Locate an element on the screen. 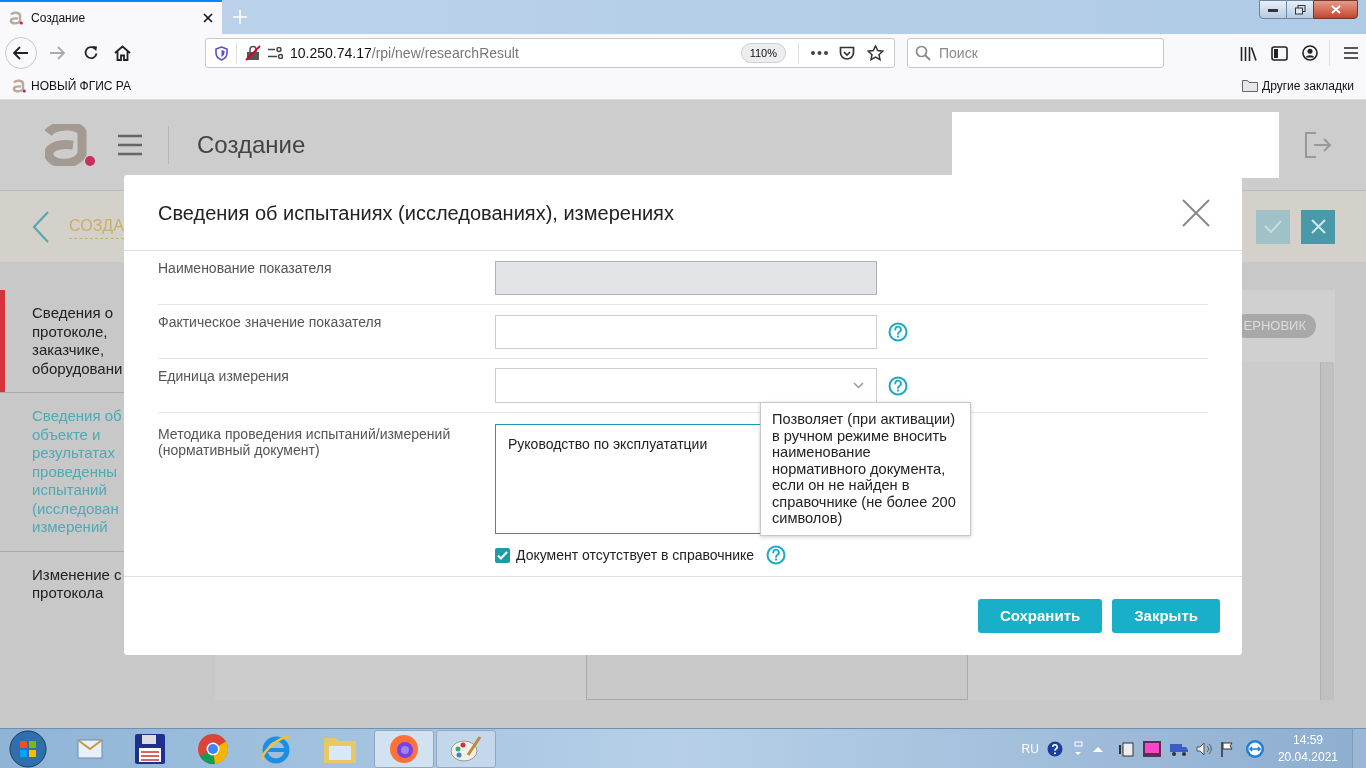  star-icon is located at coordinates (875, 53).